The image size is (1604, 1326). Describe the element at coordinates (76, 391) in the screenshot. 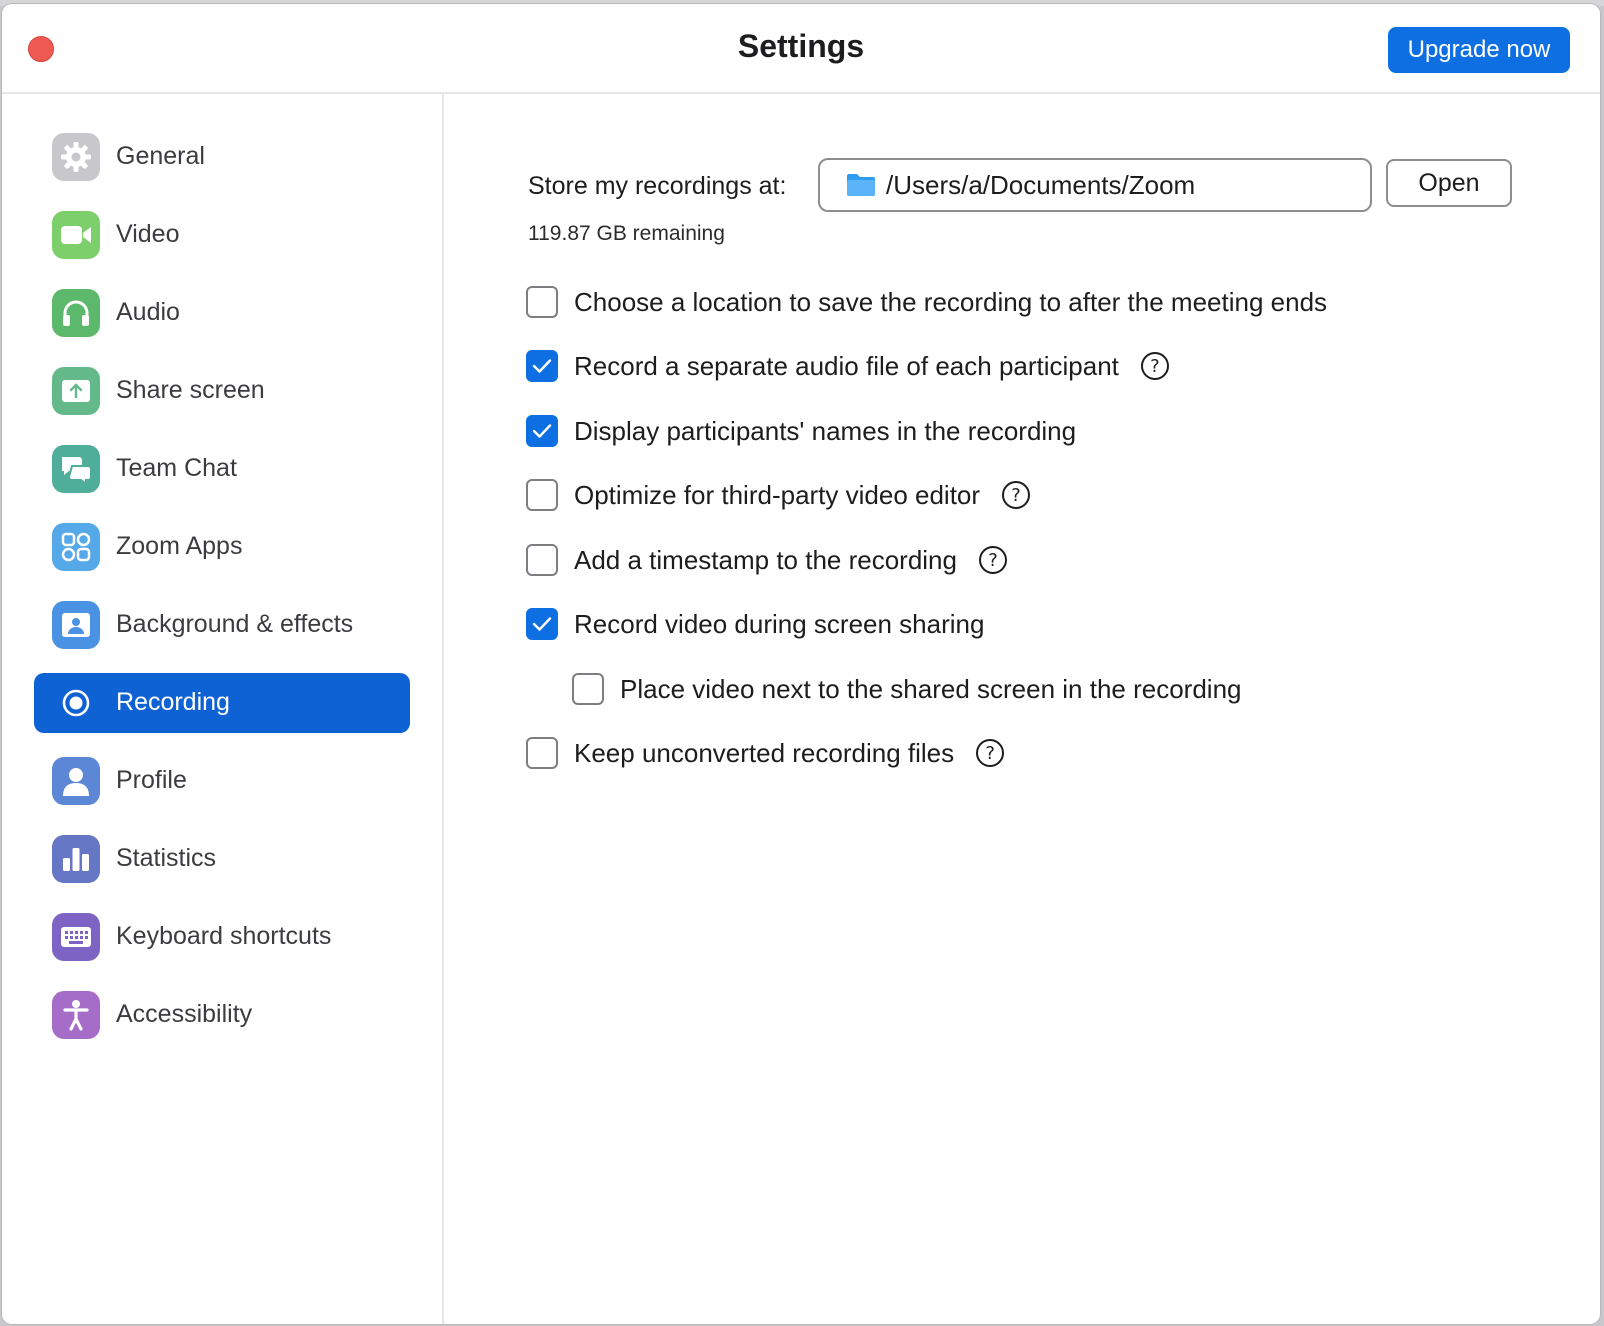

I see `share-screen-icon` at that location.